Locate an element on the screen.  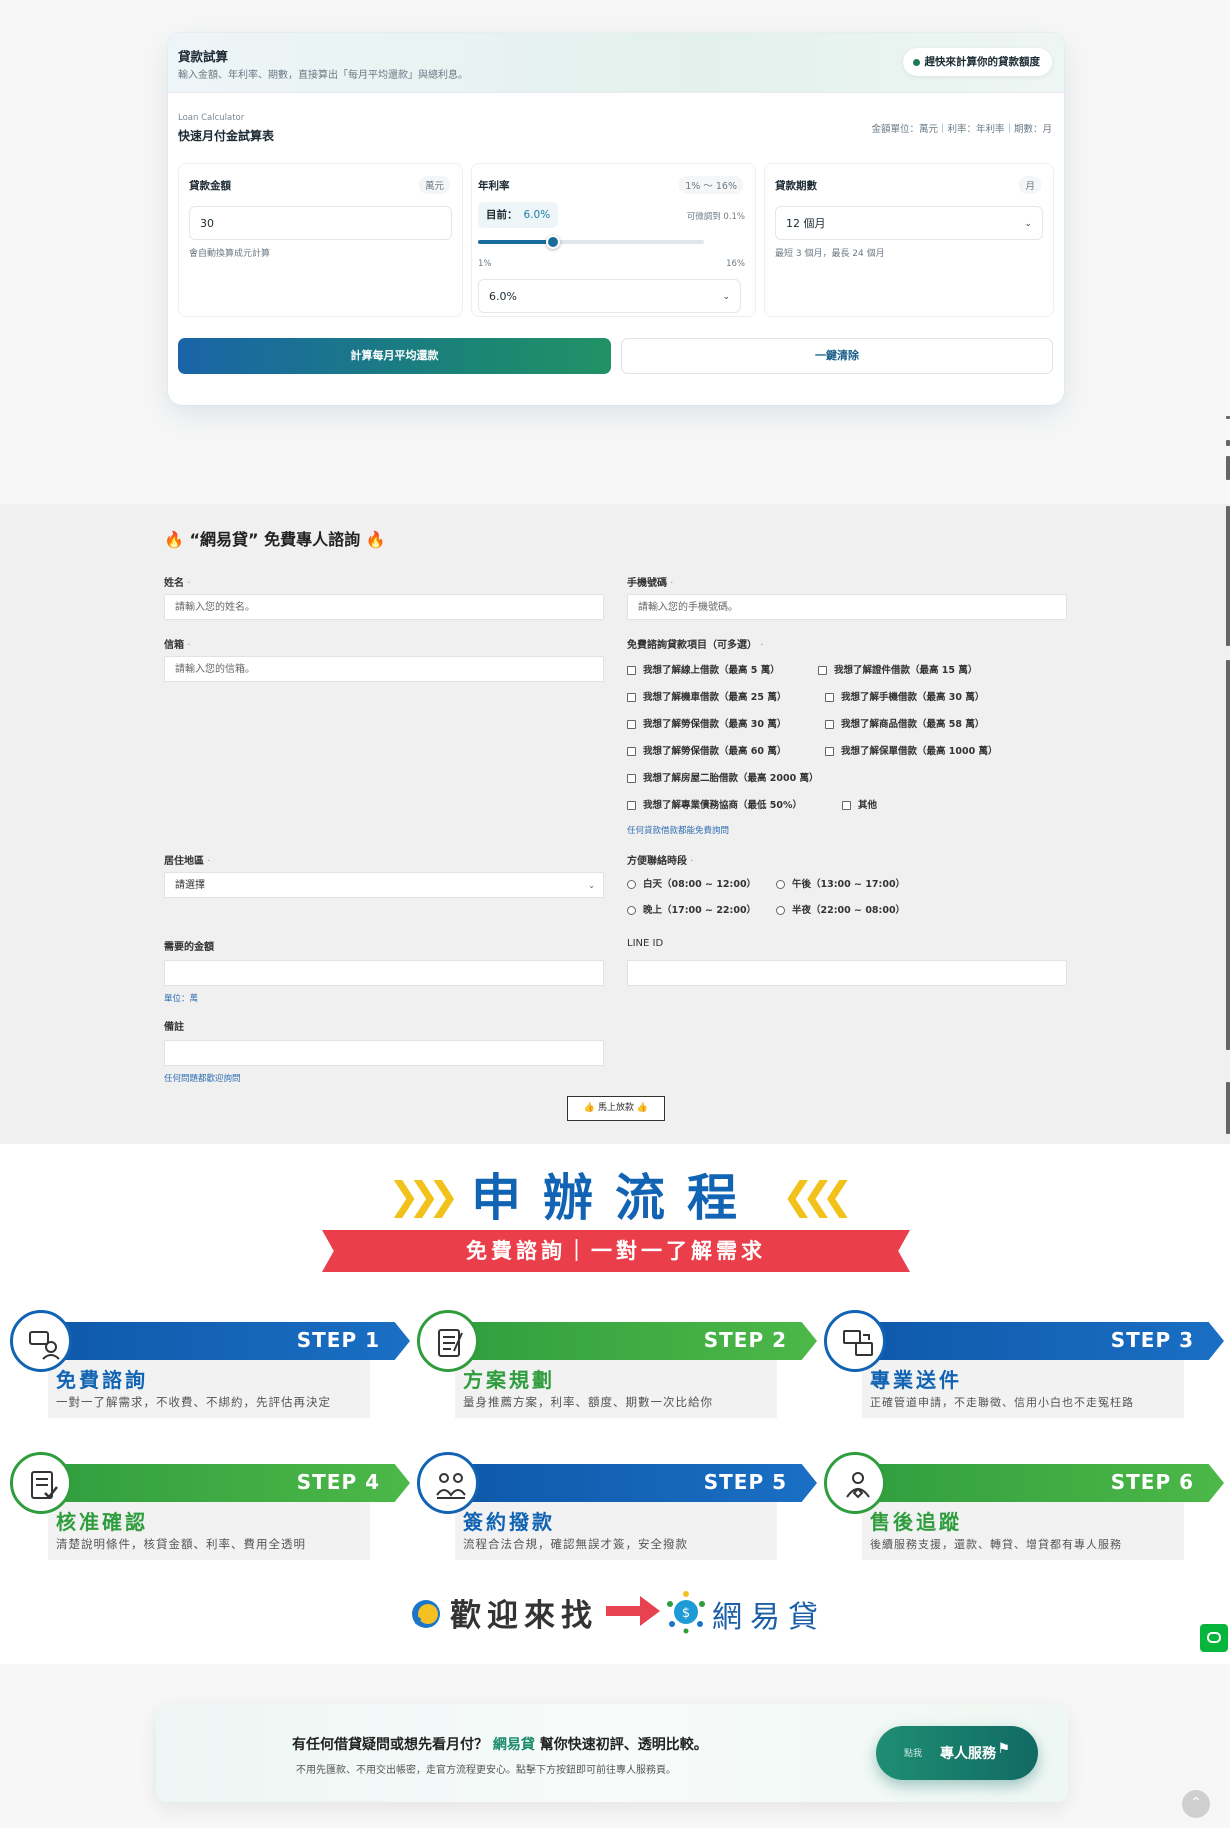
amount-unit-note: 單位：萬 is located at coordinates (181, 999).